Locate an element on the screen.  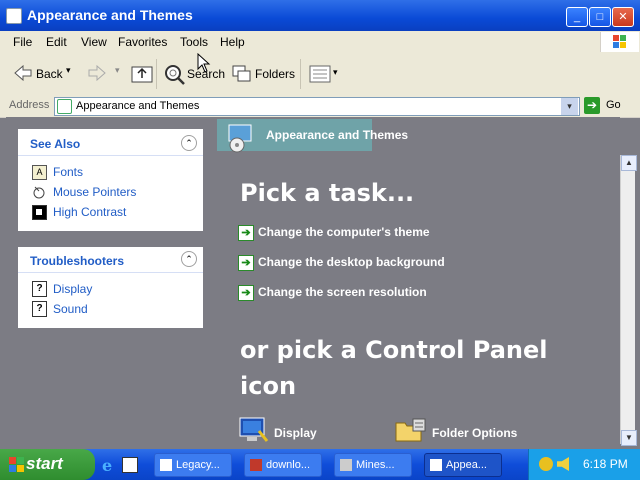
back-dropdown-icon: ▾ is located at coordinates (68, 70).